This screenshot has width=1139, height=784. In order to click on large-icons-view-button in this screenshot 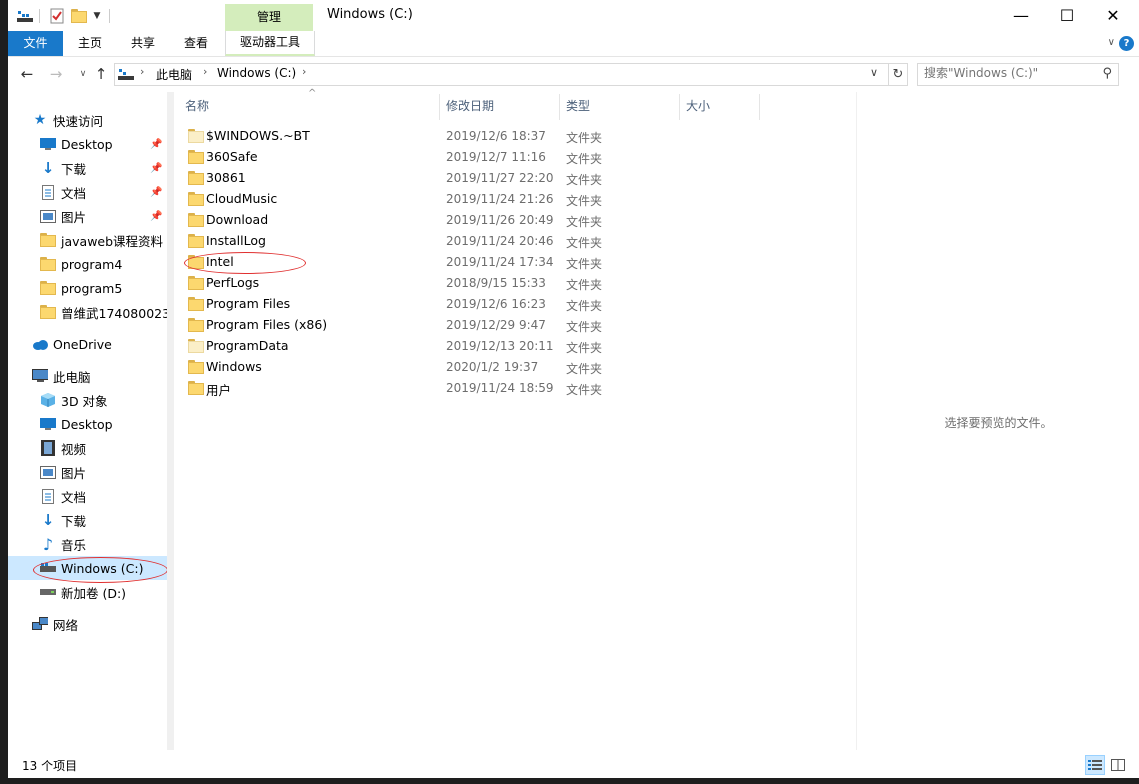, I will do `click(1118, 765)`.